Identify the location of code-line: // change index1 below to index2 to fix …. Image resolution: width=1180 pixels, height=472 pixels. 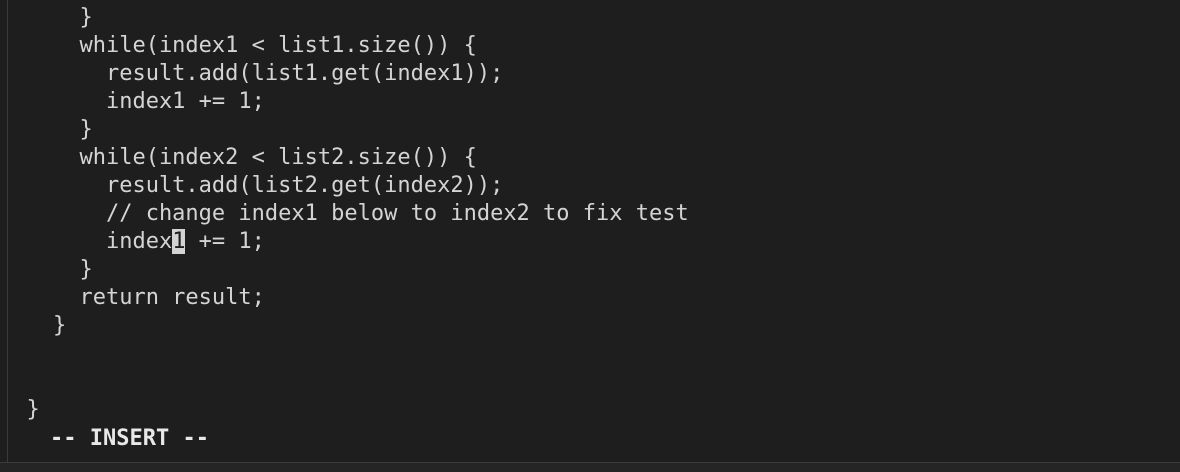
(344, 213).